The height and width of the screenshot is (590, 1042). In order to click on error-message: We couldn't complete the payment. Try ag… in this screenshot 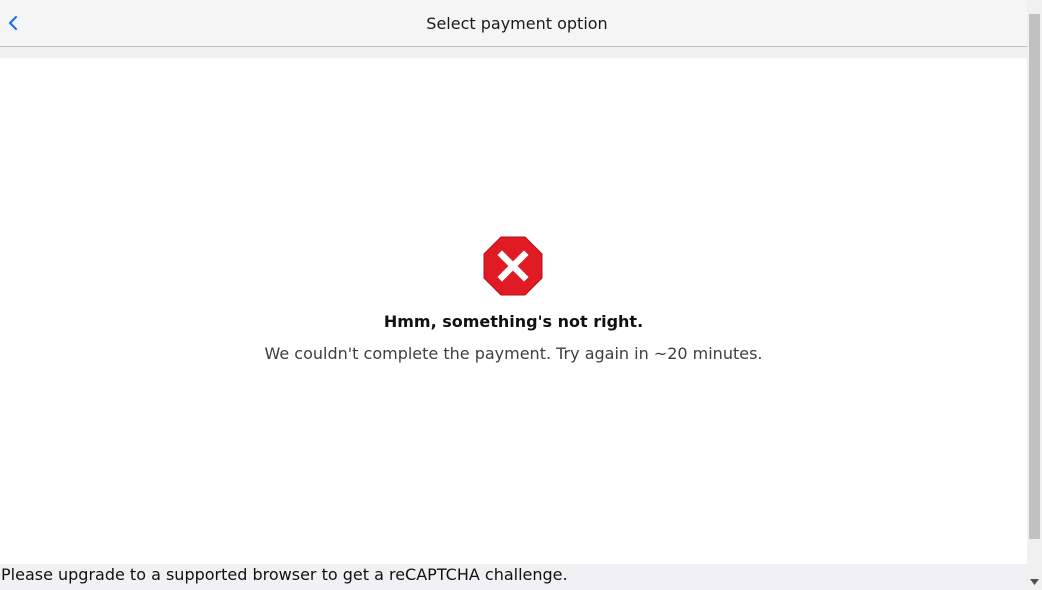, I will do `click(513, 353)`.